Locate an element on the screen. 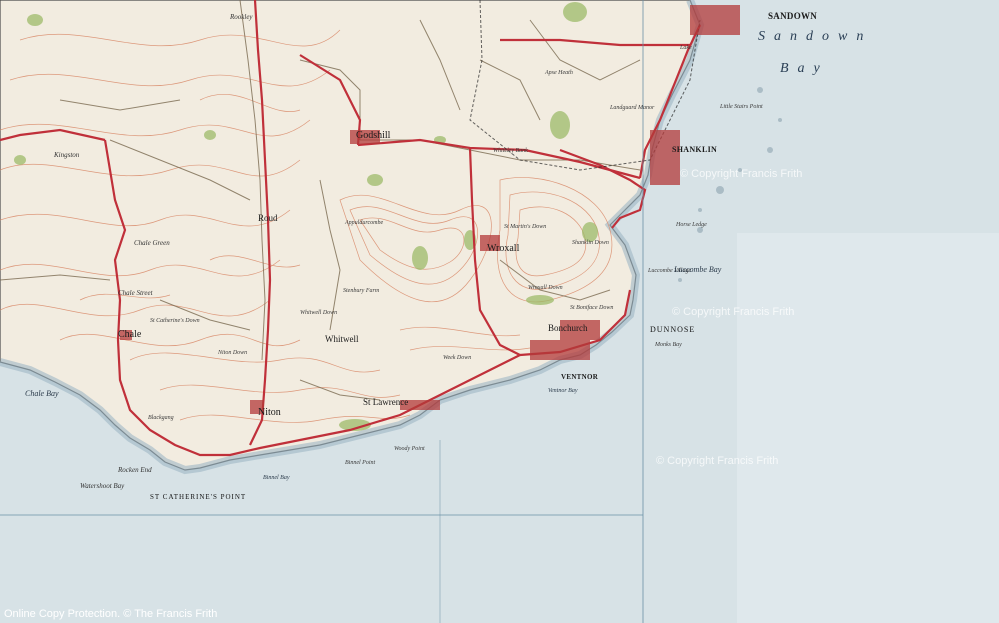  label-woody-point: Woody Point is located at coordinates (409, 449).